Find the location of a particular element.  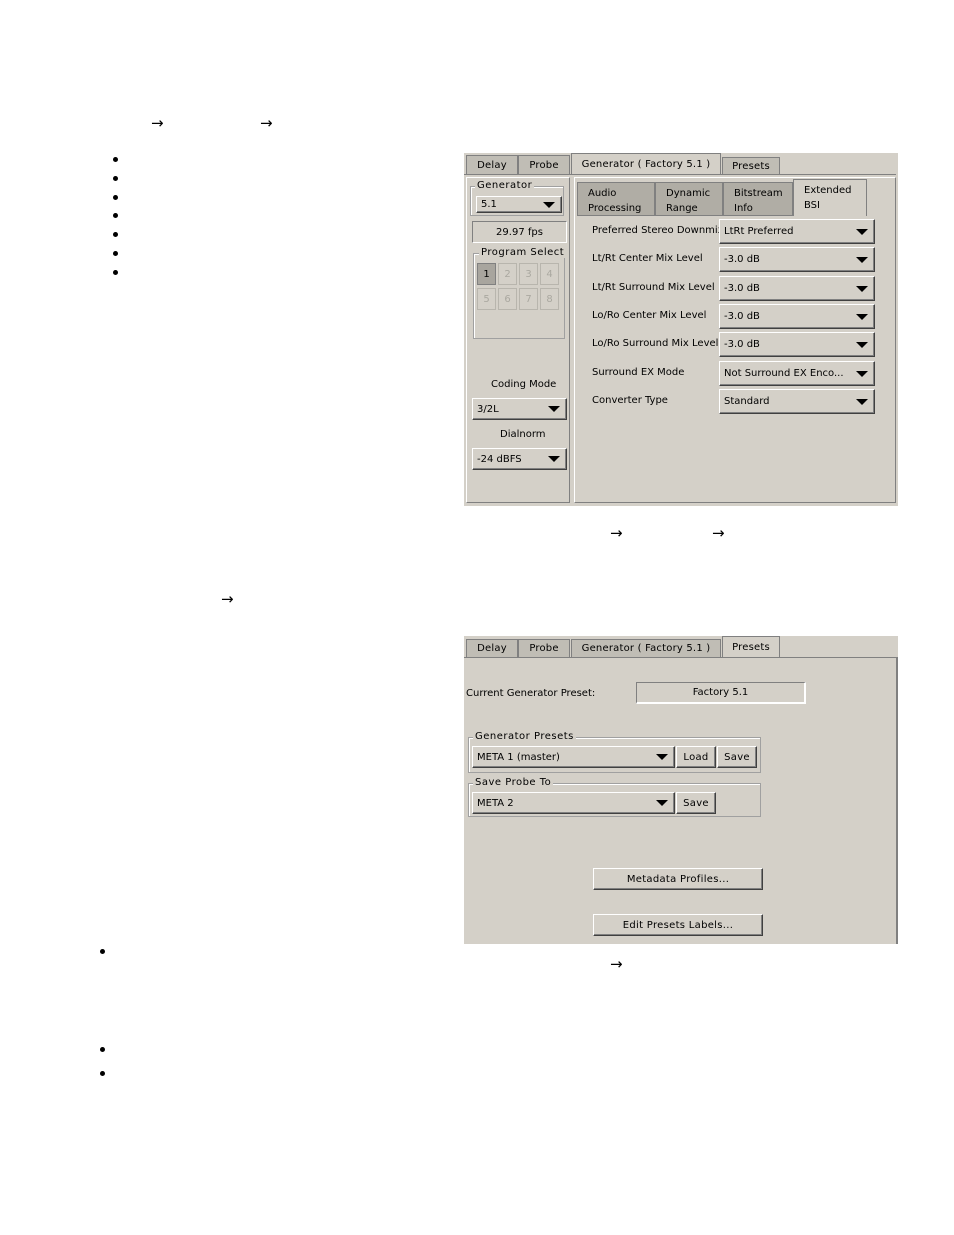

generator-presets-value: META 1 (master) is located at coordinates (518, 757).